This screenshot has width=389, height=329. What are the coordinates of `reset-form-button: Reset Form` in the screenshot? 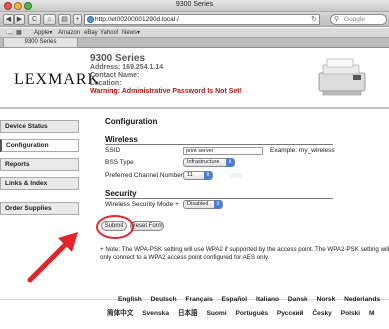 It's located at (147, 226).